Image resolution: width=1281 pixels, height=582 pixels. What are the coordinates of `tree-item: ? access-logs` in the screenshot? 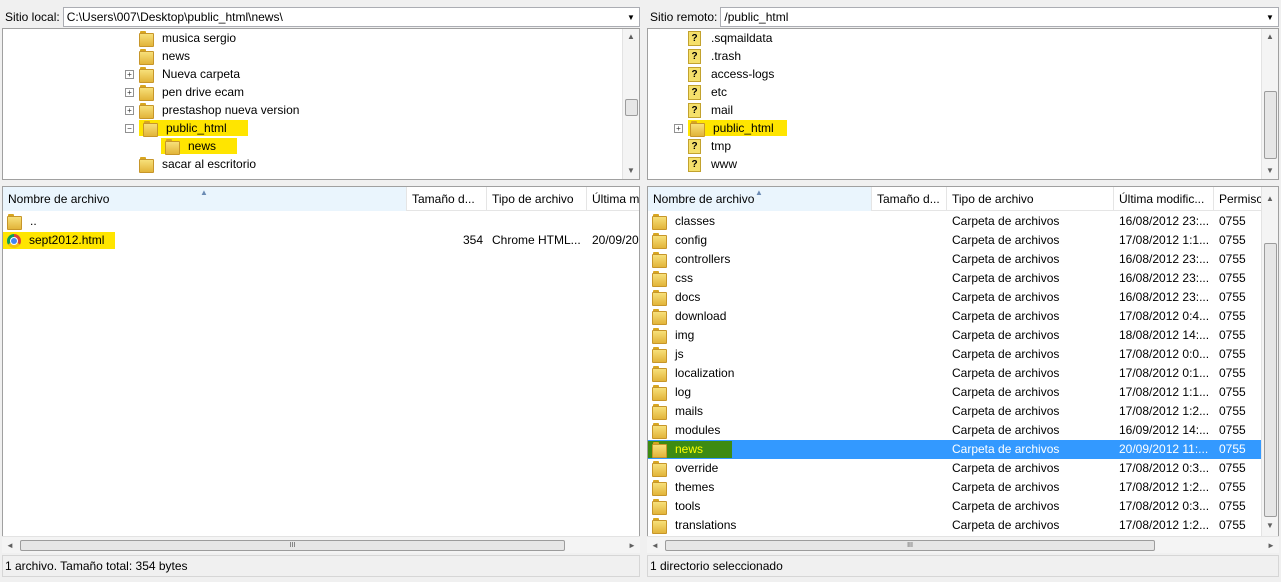 It's located at (725, 74).